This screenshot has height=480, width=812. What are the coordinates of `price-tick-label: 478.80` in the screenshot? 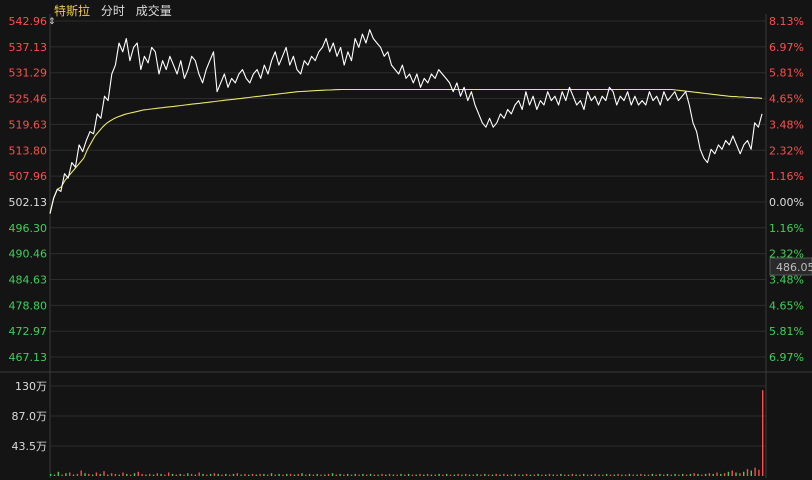 It's located at (28, 305).